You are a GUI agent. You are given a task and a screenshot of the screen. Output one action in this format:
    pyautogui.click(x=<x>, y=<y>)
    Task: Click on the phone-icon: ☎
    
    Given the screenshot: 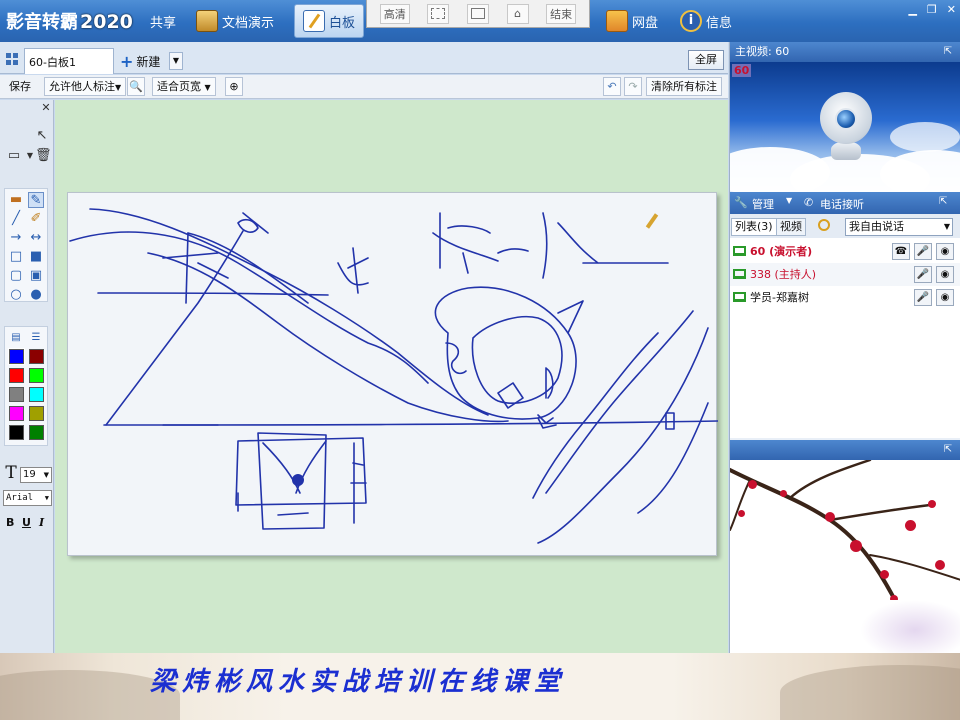 What is the action you would take?
    pyautogui.click(x=901, y=251)
    